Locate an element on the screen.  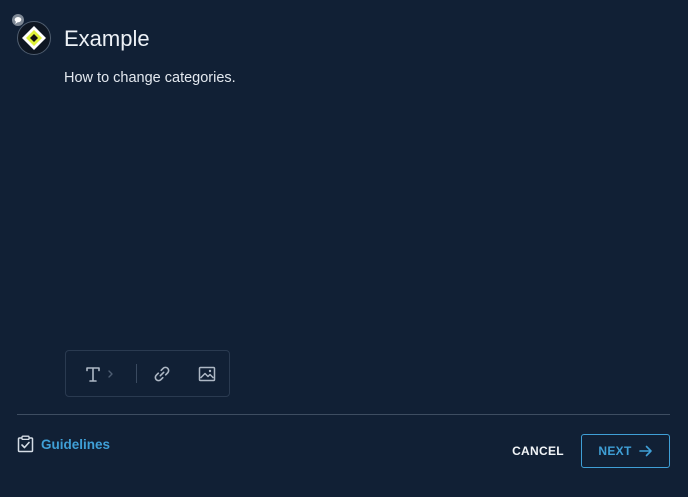
cancel-button: CANCEL is located at coordinates (538, 451).